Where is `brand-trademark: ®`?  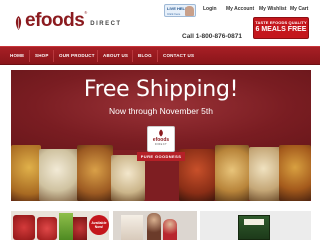 brand-trademark: ® is located at coordinates (86, 12).